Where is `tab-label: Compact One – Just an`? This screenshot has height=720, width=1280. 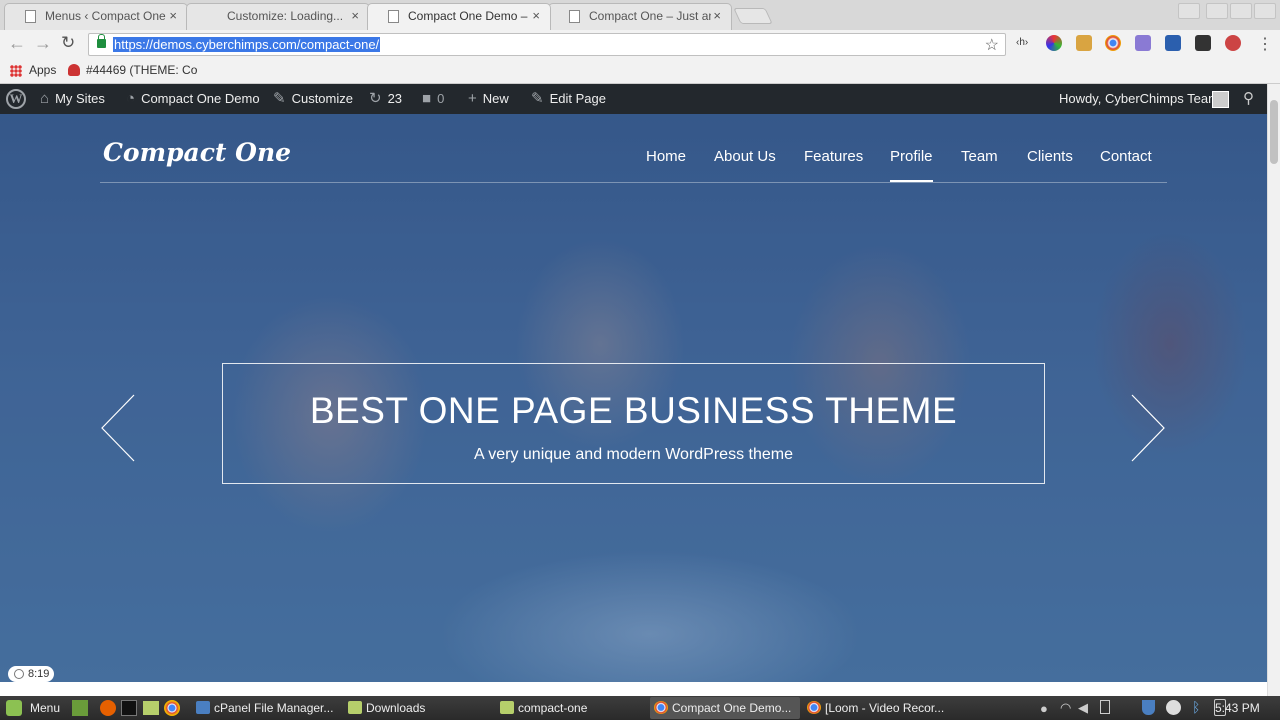
tab-label: Compact One – Just an is located at coordinates (650, 16).